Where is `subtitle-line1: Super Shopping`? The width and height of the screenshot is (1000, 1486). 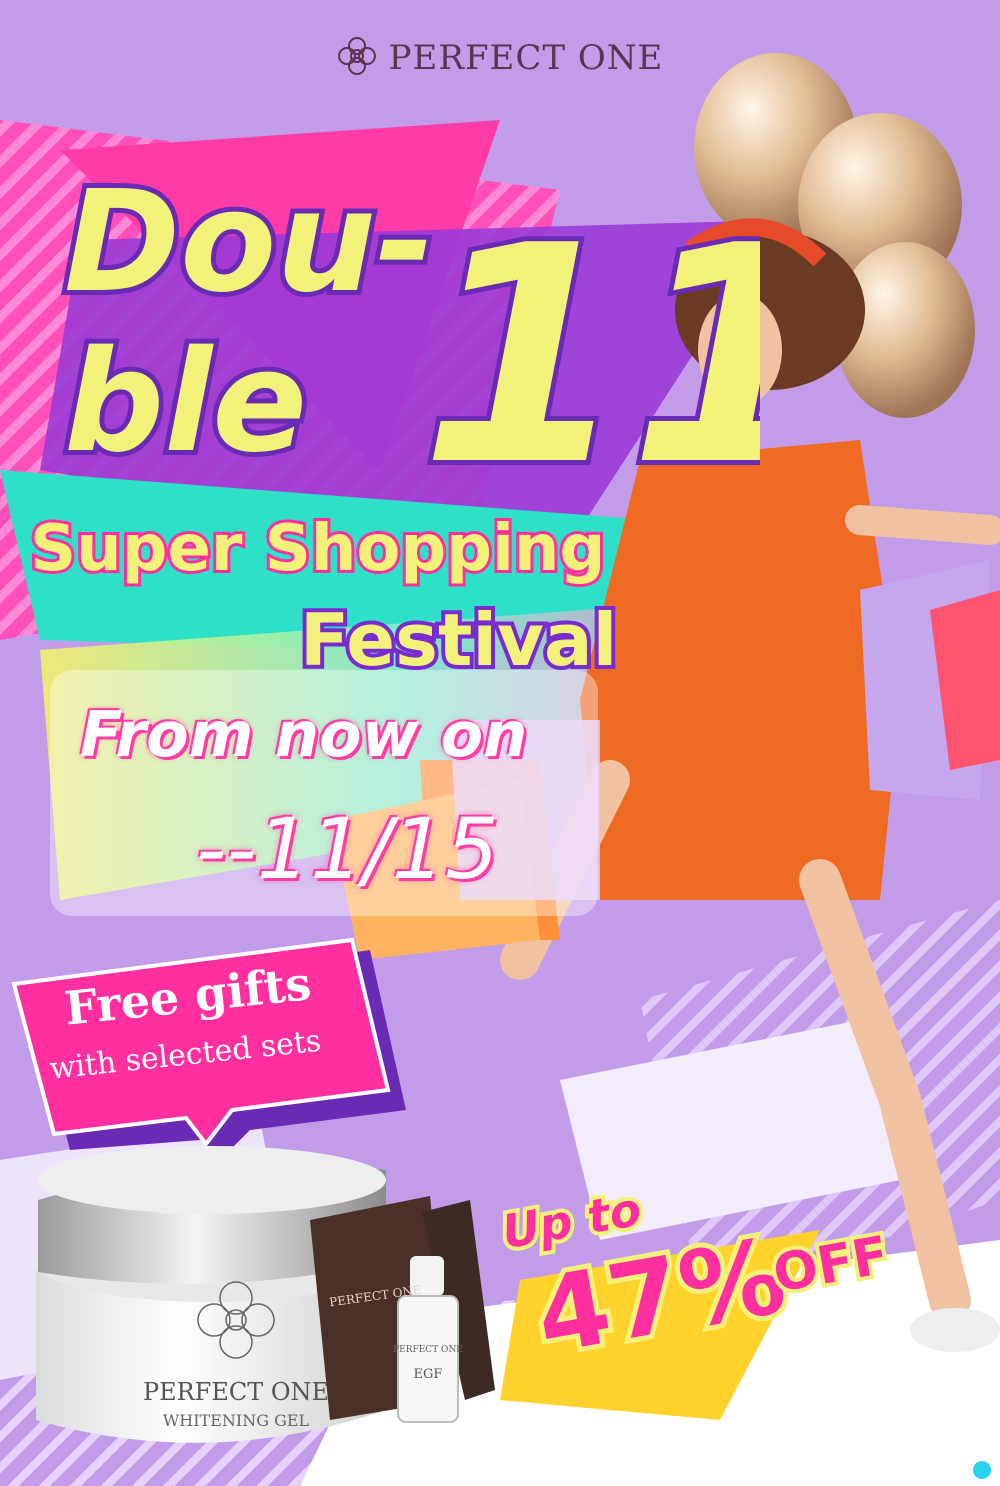
subtitle-line1: Super Shopping is located at coordinates (317, 549).